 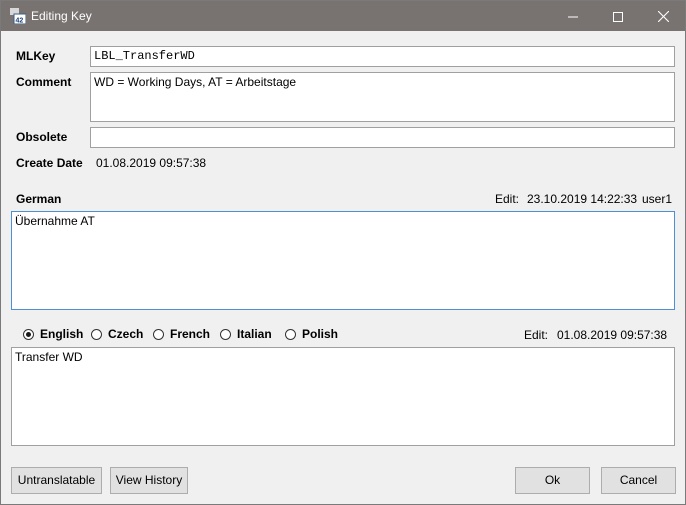 I want to click on radio-french: French, so click(x=181, y=334).